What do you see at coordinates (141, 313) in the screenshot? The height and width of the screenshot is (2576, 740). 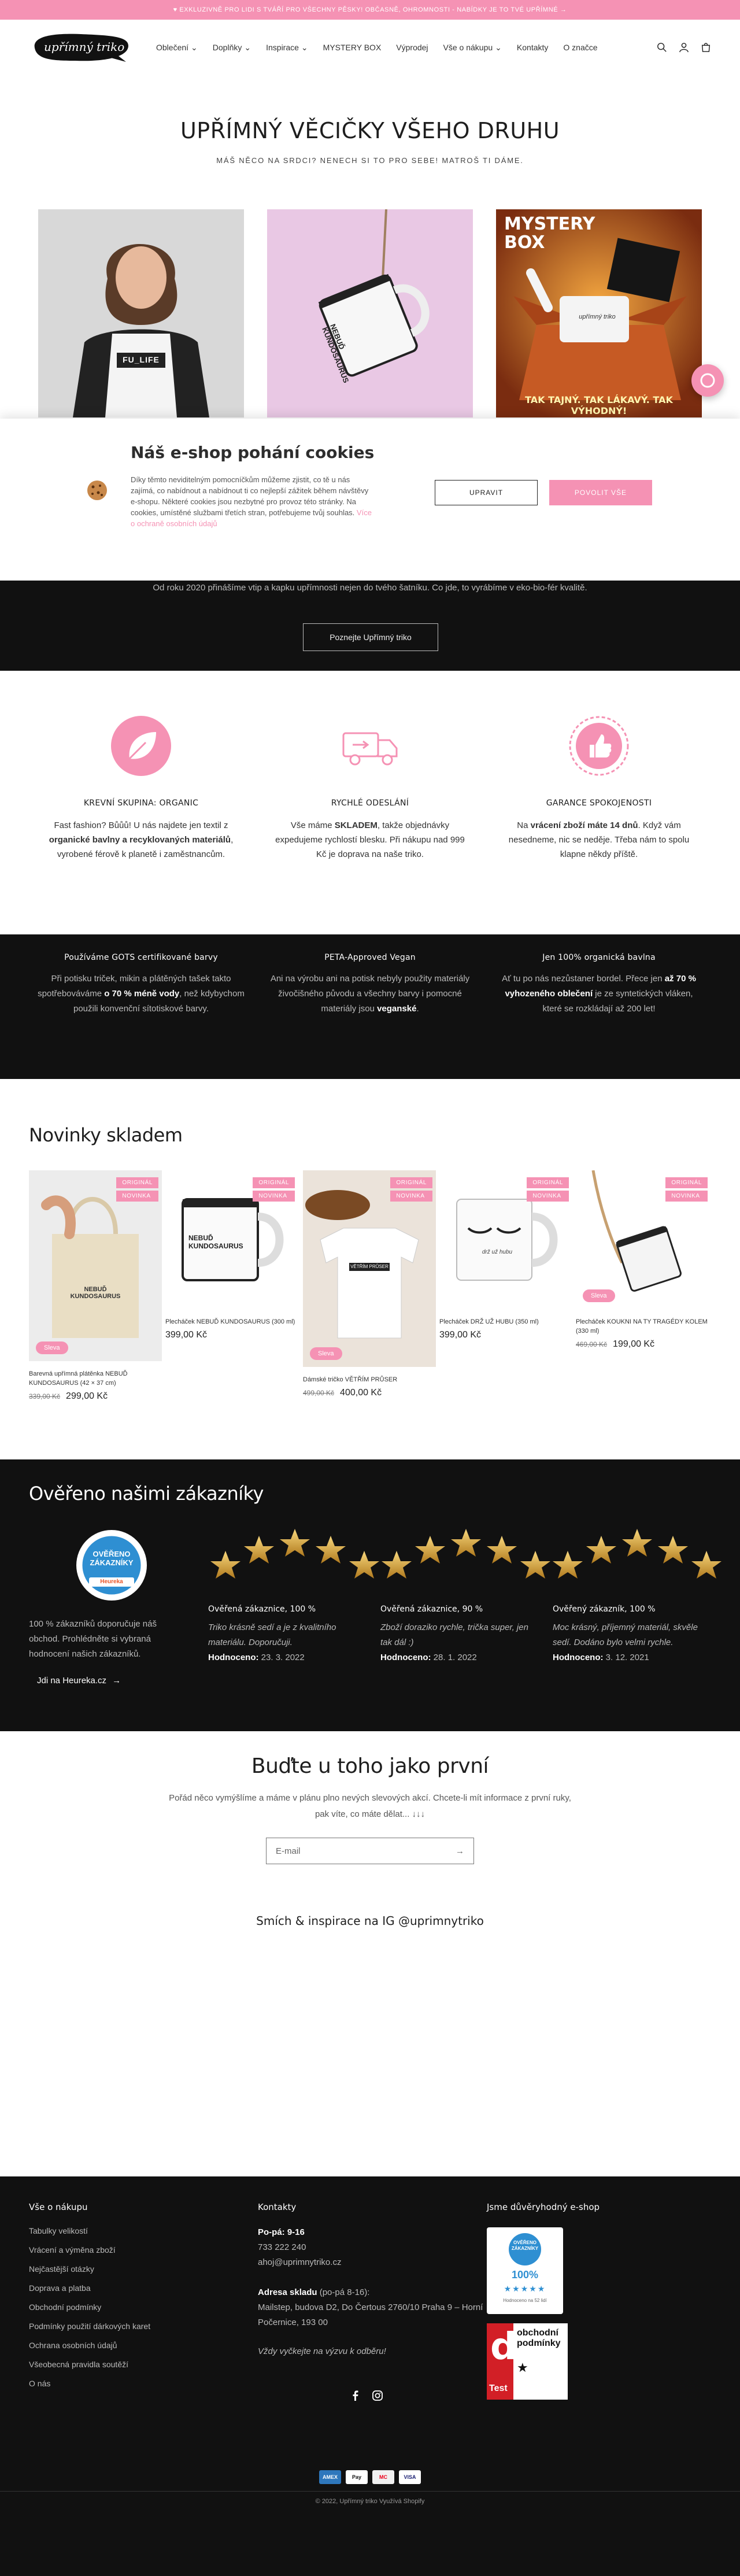 I see `promo-card-tshirt: FU_LIFE` at bounding box center [141, 313].